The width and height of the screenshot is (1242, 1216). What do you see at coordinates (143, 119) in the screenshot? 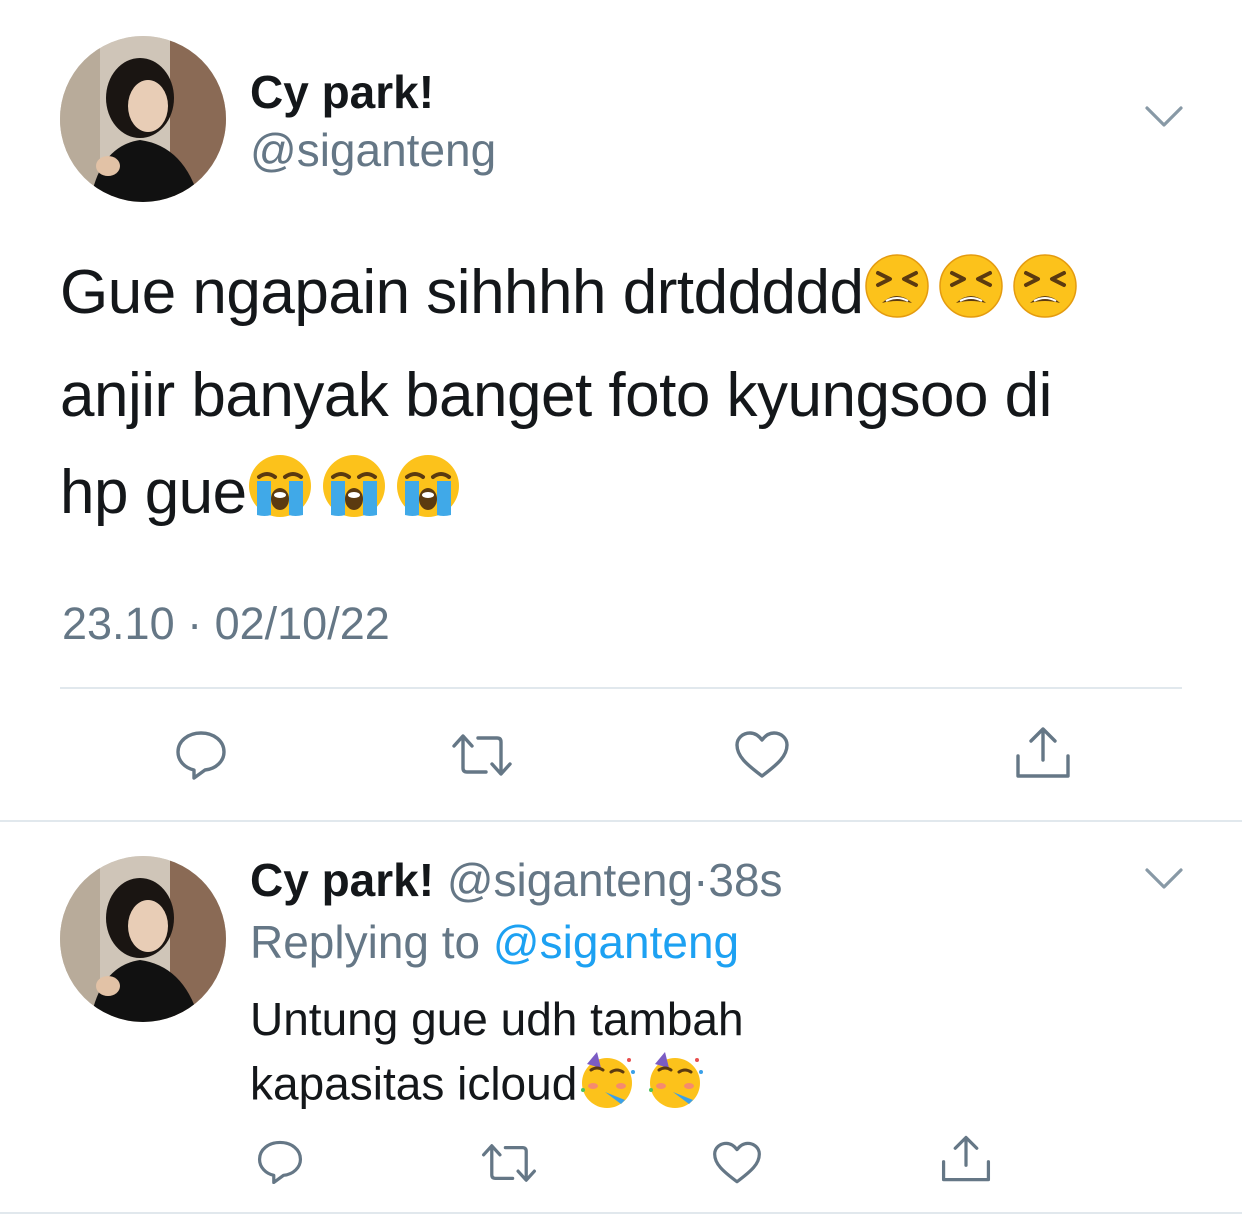
I see `main-avatar` at bounding box center [143, 119].